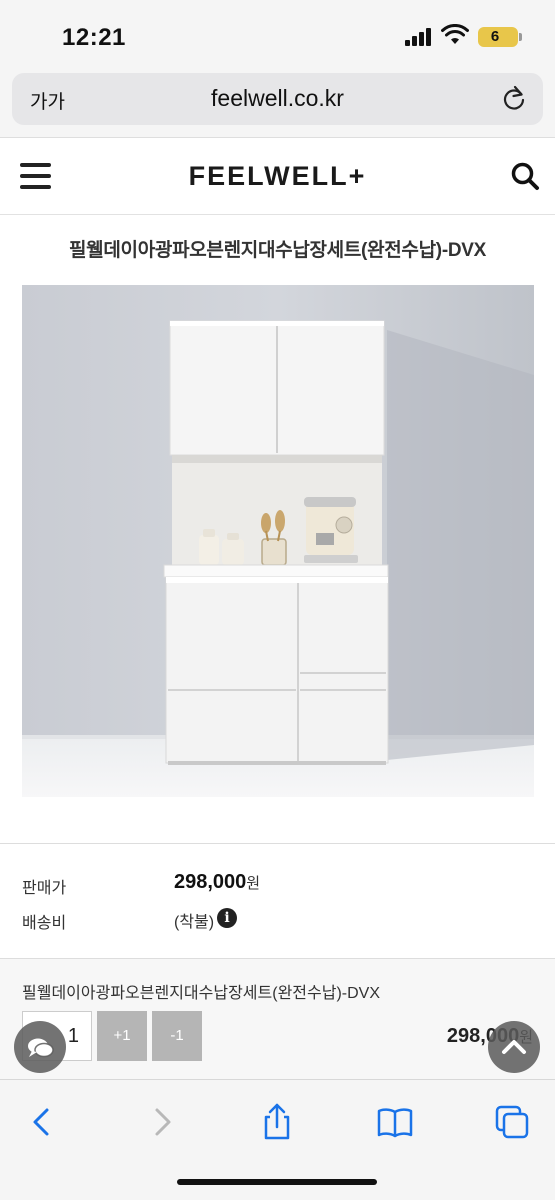 Image resolution: width=555 pixels, height=1200 pixels. I want to click on chat-bubble-icon, so click(41, 1048).